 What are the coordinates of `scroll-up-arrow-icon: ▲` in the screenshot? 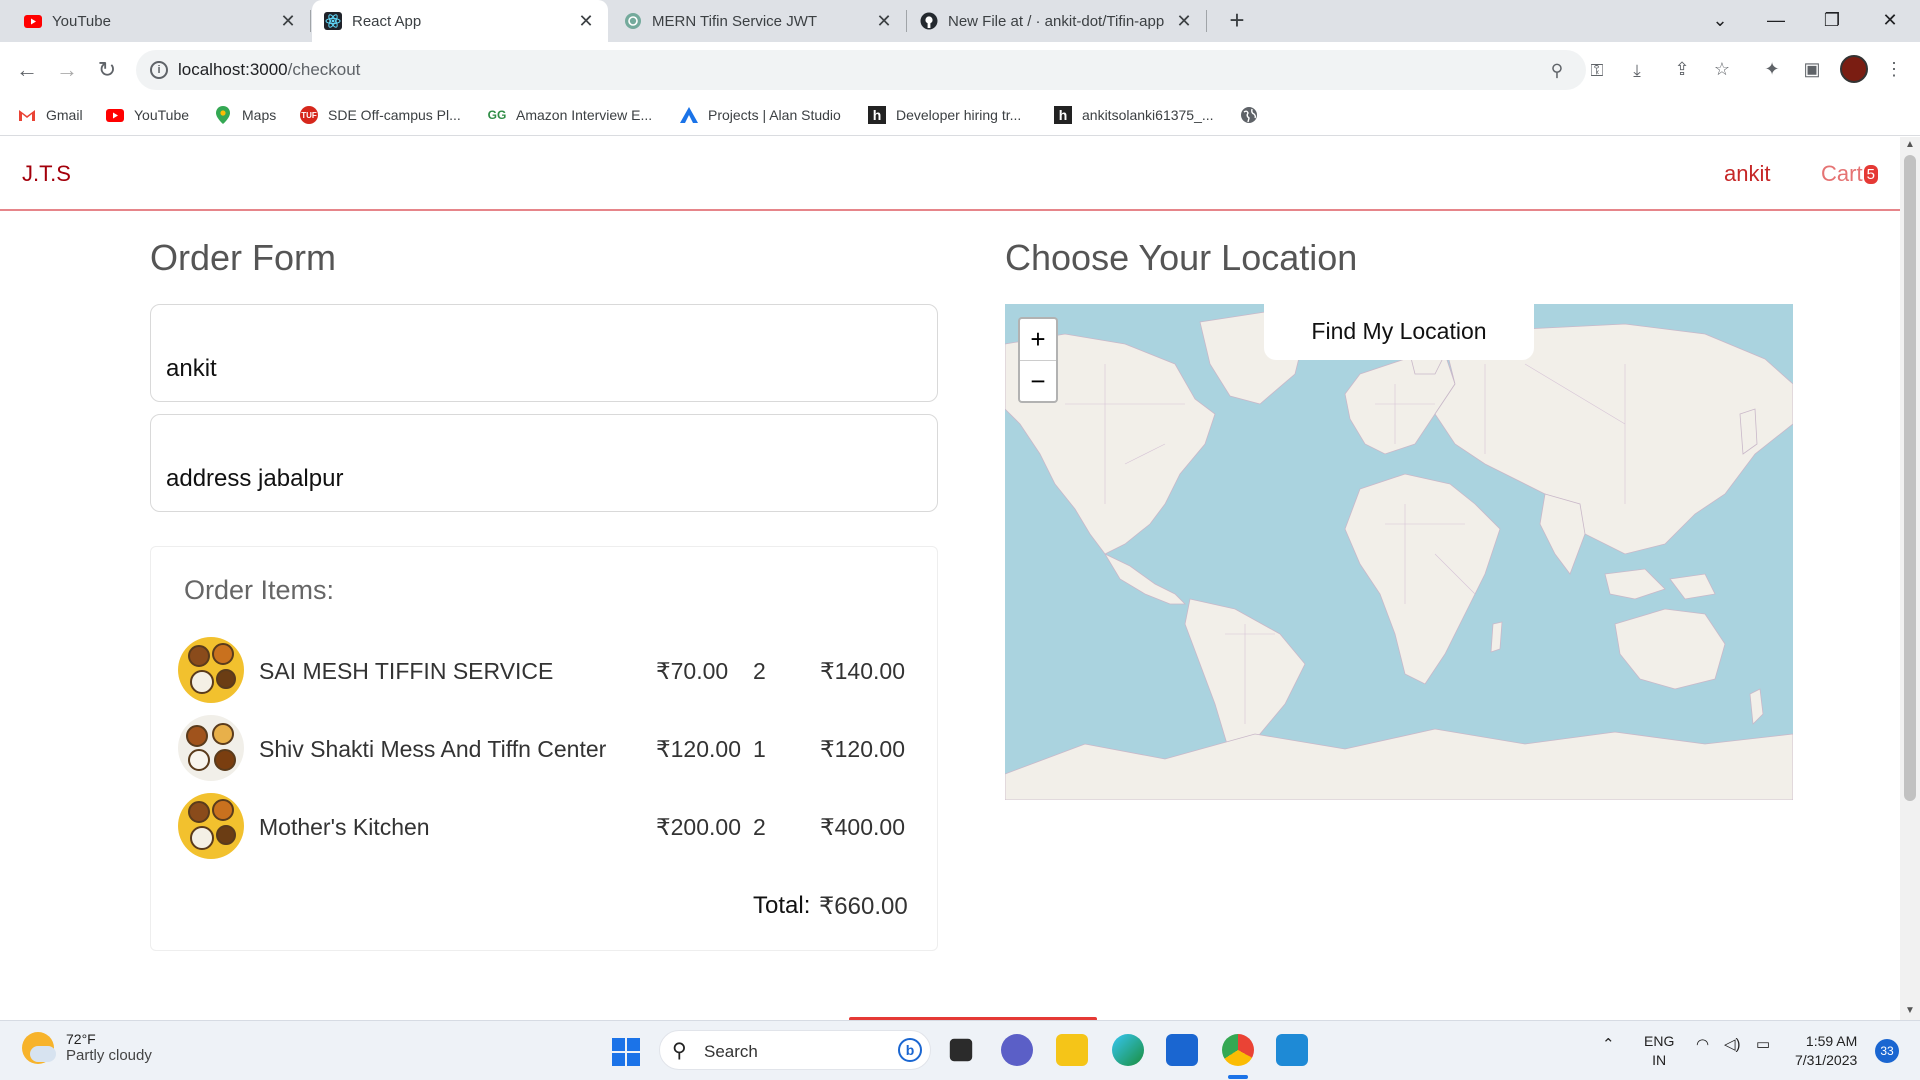 It's located at (1910, 144).